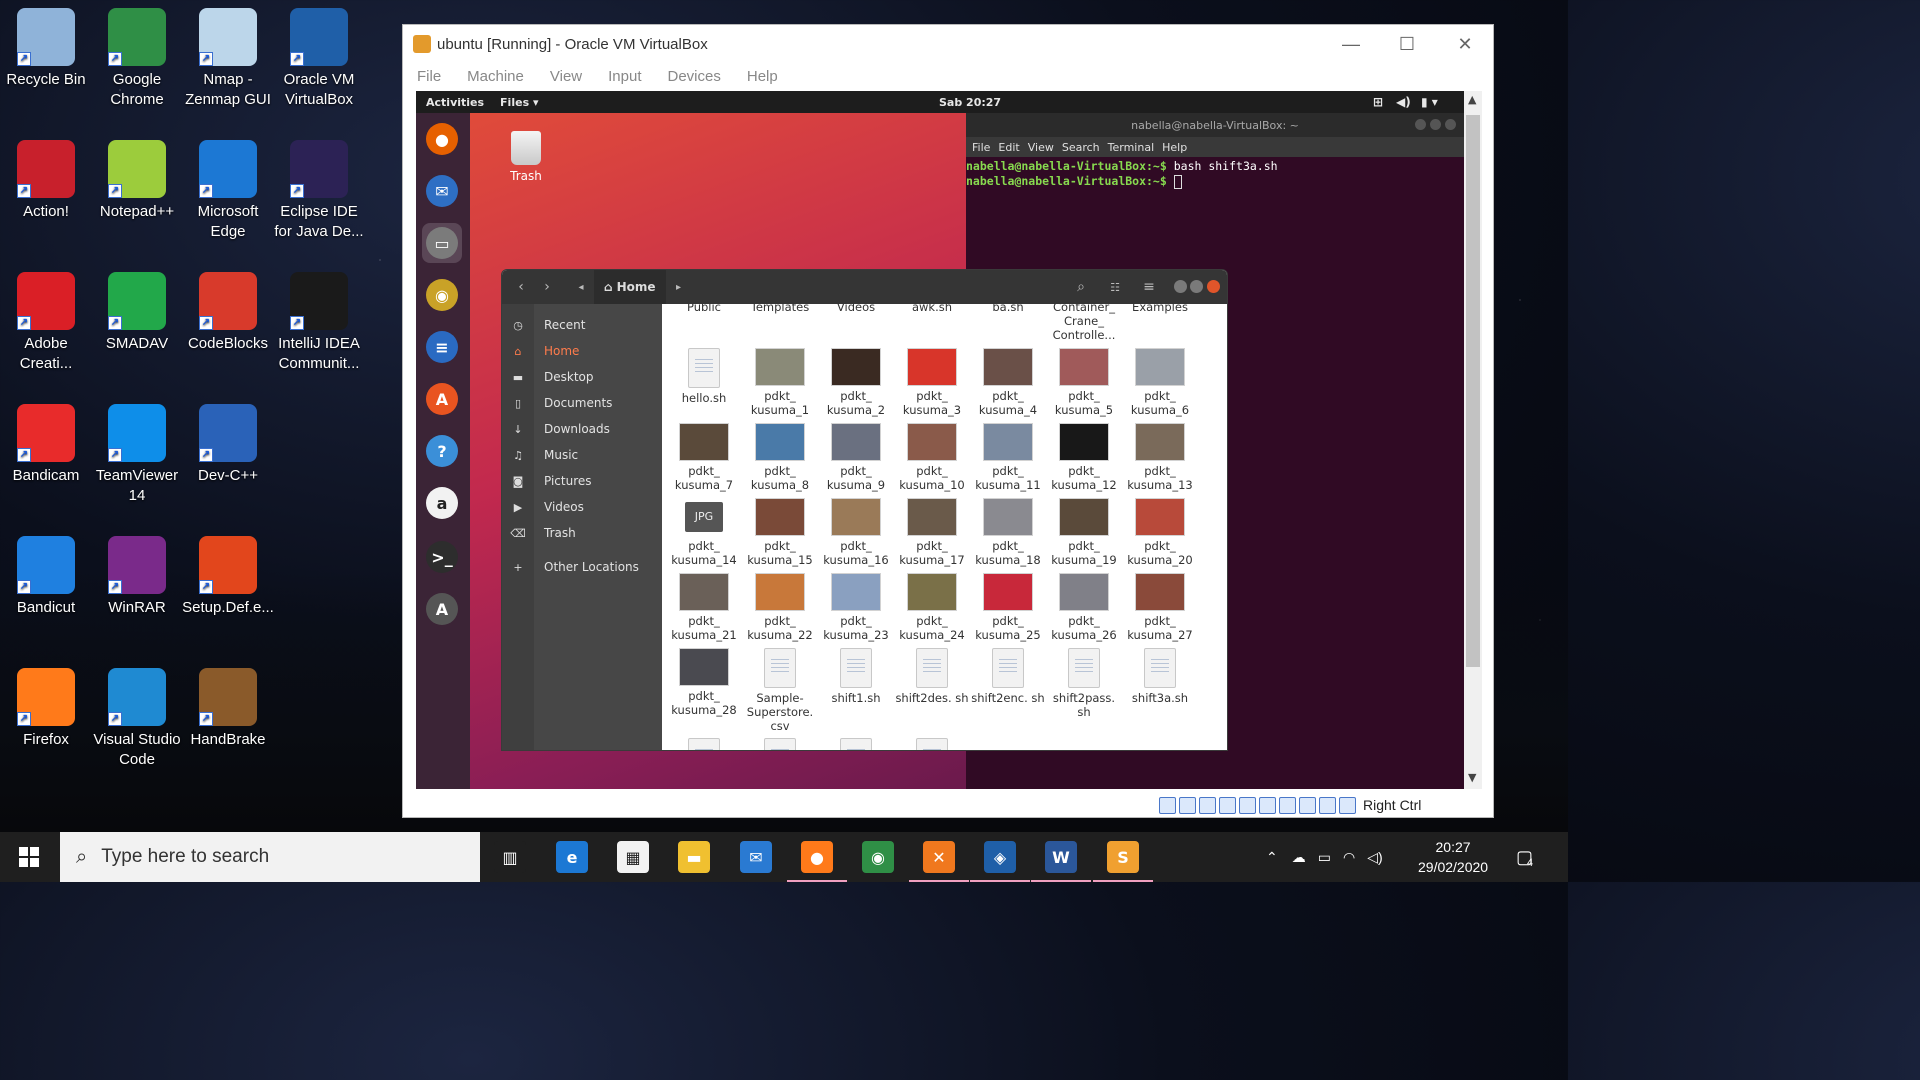 The height and width of the screenshot is (1080, 1920). I want to click on view-toggle-icon: ☷, so click(1115, 287).